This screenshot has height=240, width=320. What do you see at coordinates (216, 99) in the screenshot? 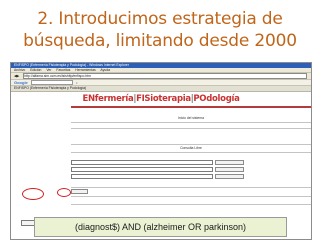
I see `site-logo-part-3: POdología` at bounding box center [216, 99].